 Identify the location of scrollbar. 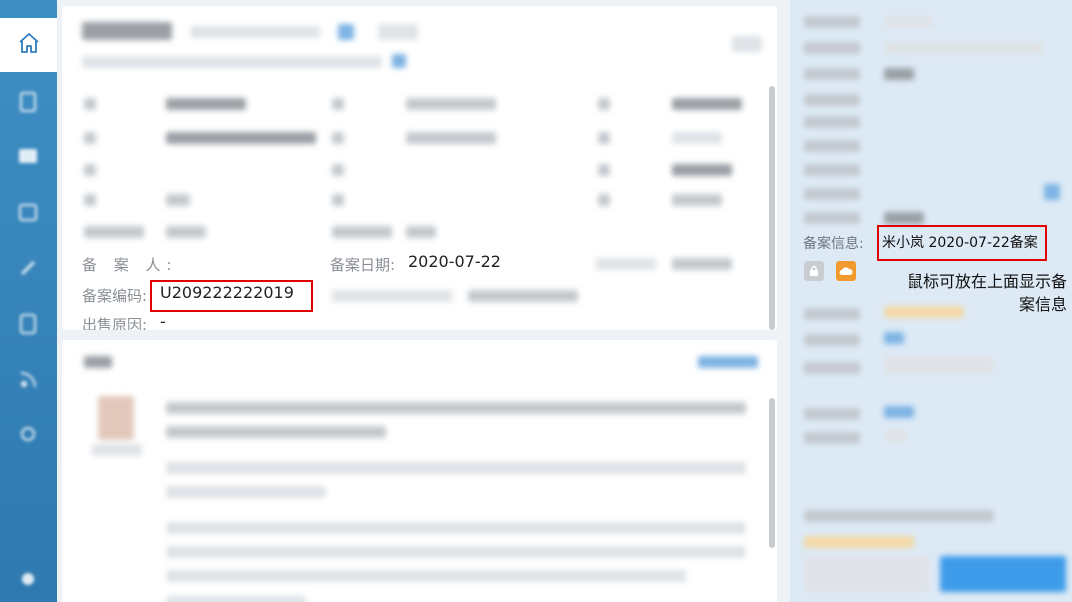
(772, 208).